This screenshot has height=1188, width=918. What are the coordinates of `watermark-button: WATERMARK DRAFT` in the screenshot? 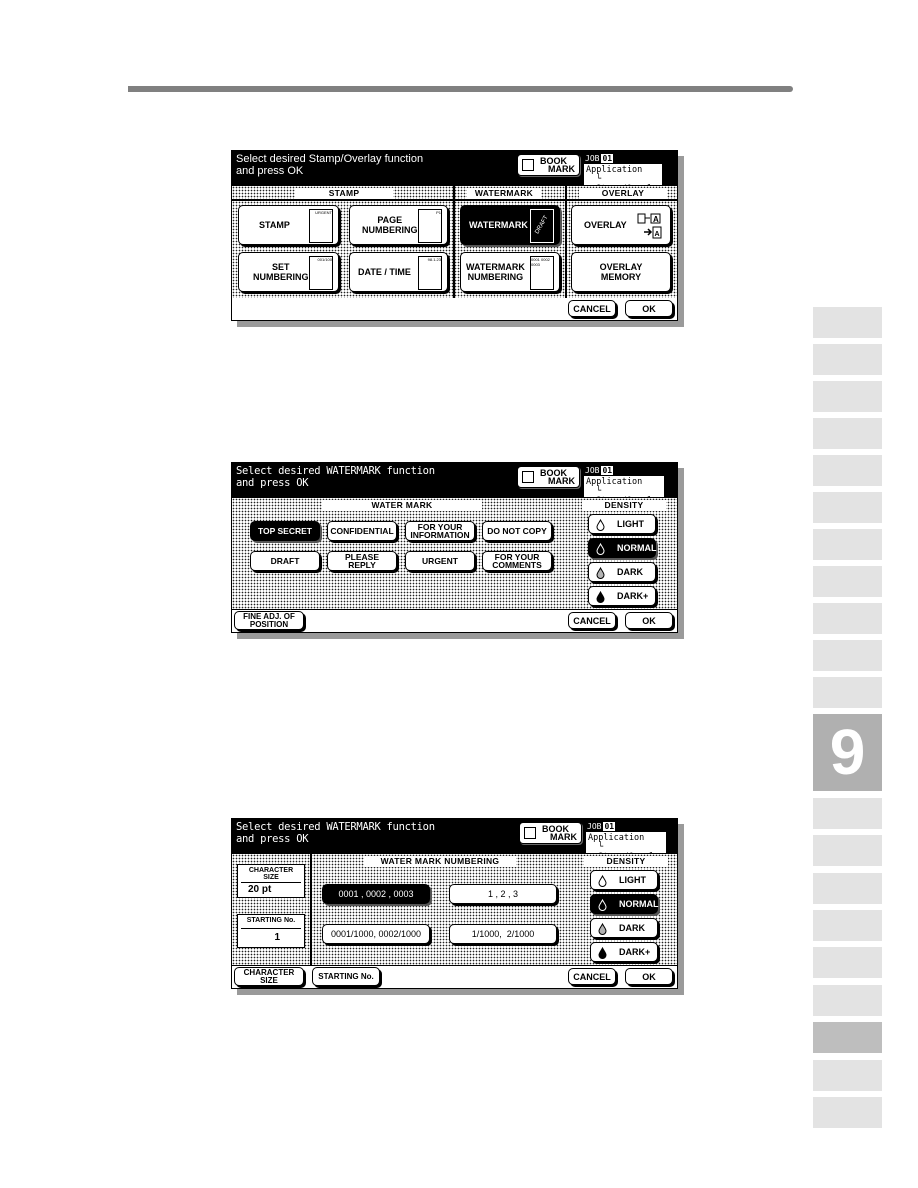 It's located at (510, 225).